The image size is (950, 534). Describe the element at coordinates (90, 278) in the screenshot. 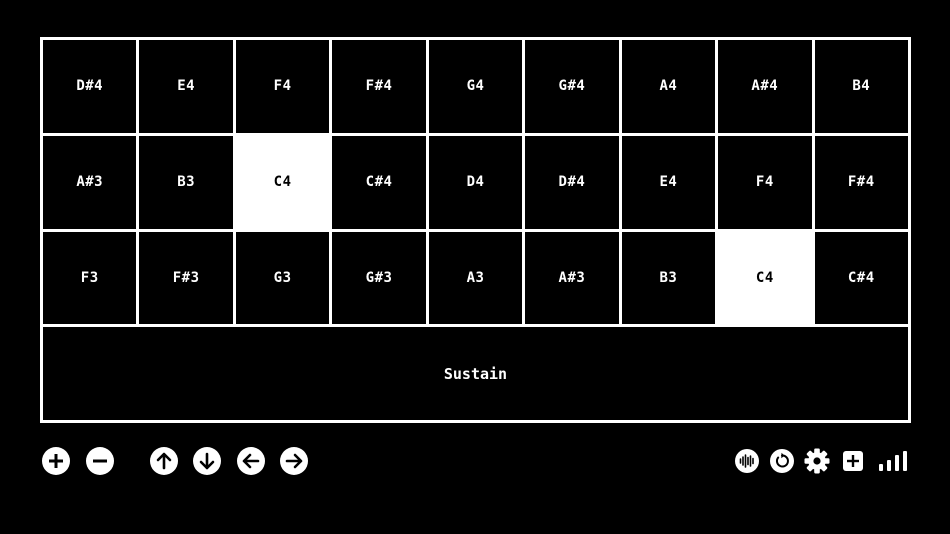

I see `note-key: F3` at that location.